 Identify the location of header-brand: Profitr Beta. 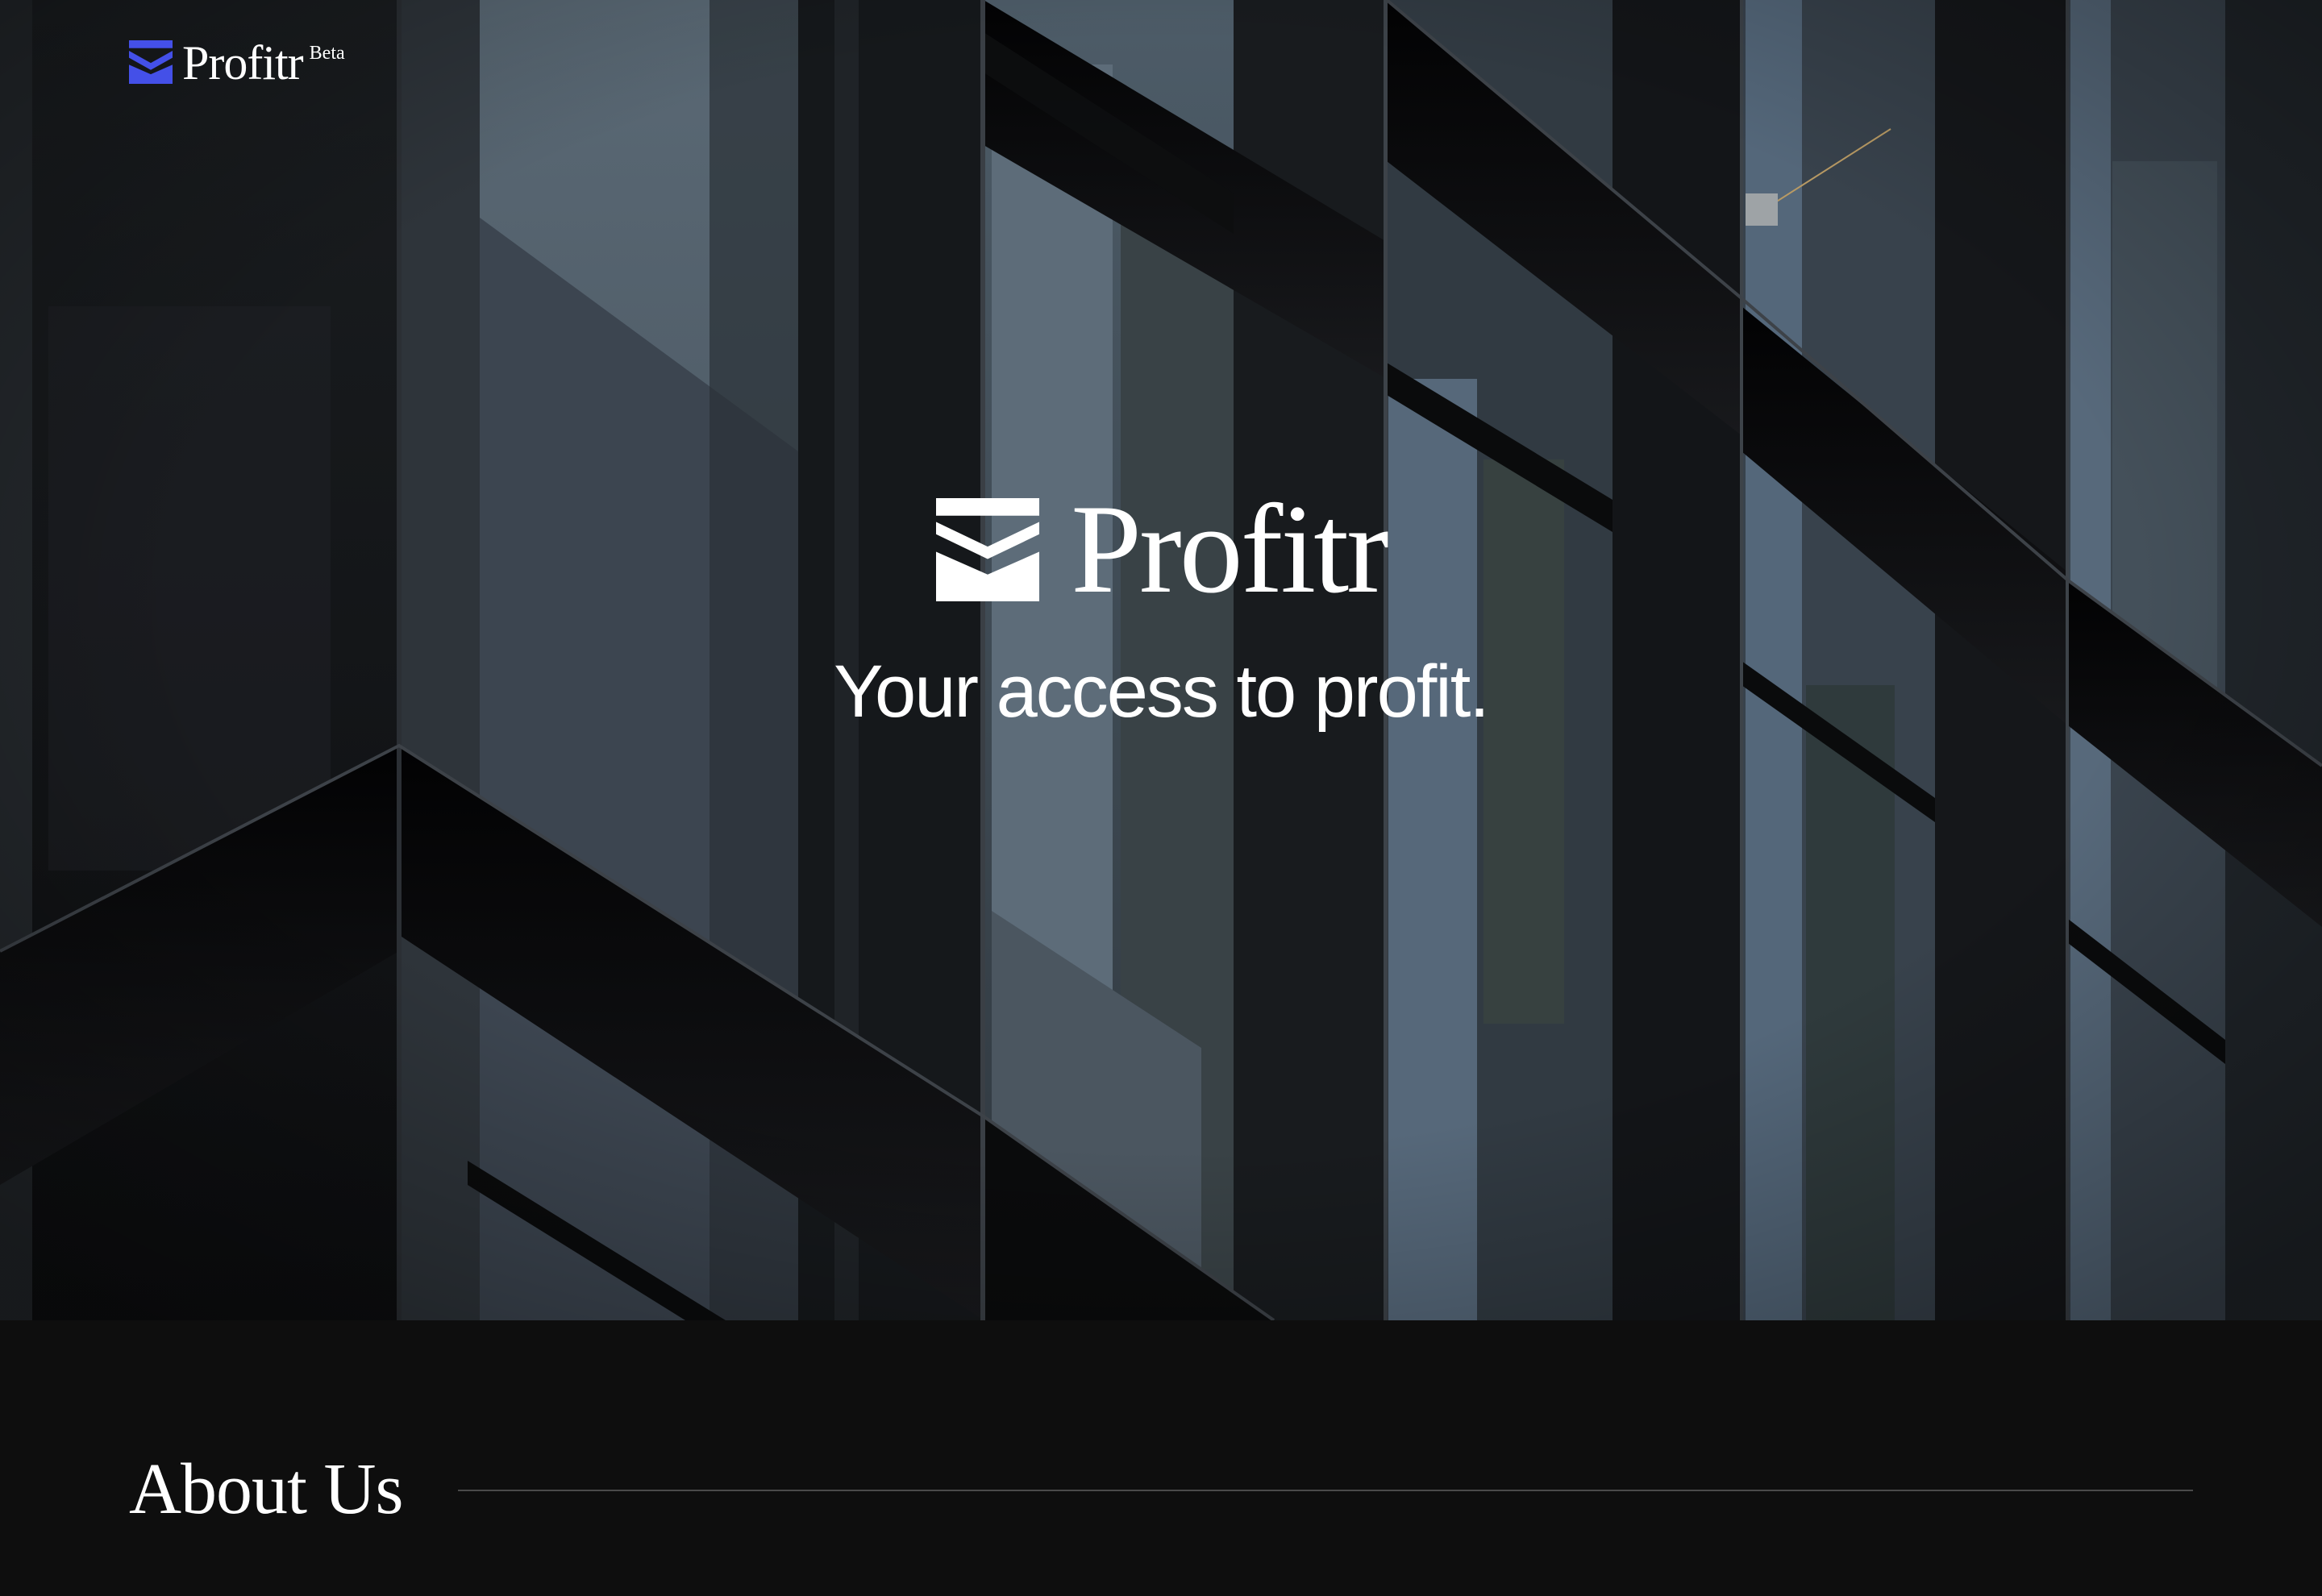
(237, 63).